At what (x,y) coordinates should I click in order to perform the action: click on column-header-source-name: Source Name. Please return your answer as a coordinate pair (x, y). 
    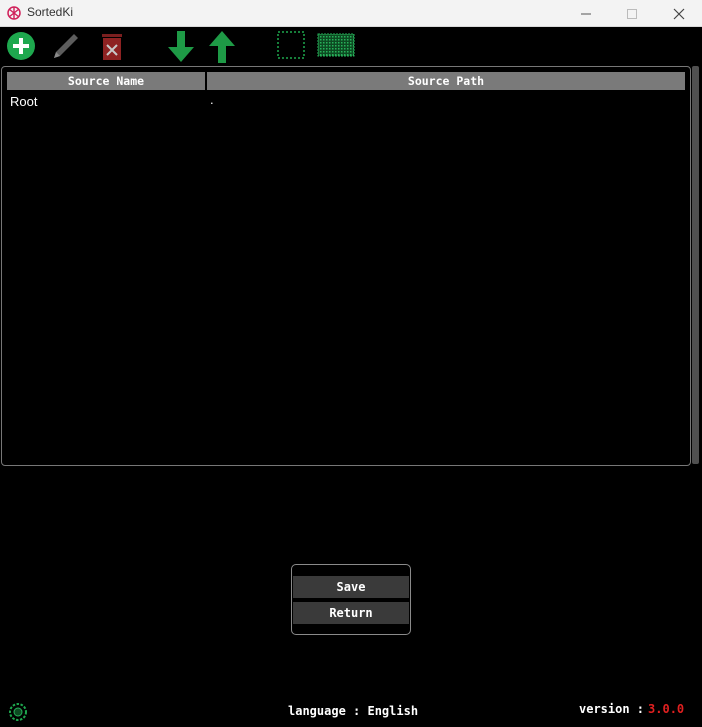
    Looking at the image, I should click on (106, 81).